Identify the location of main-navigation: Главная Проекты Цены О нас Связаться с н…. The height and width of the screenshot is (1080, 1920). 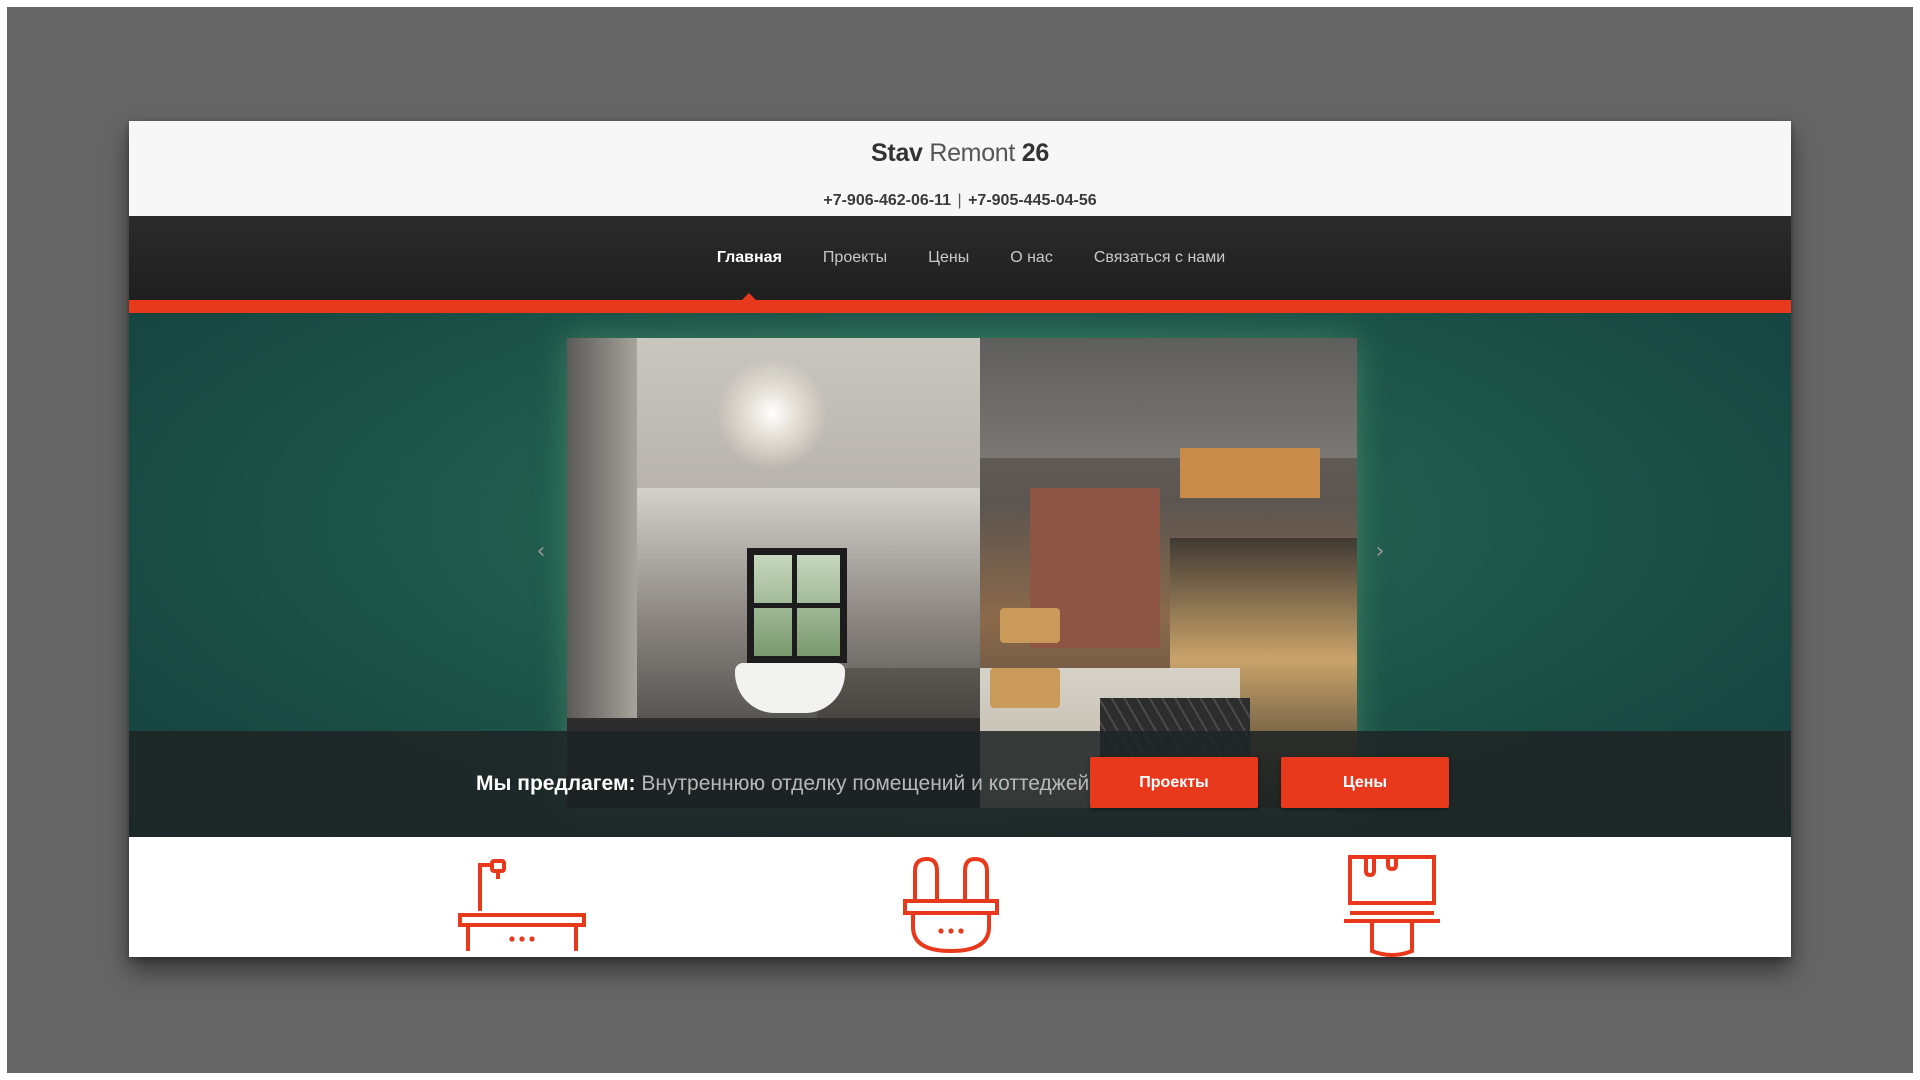
(960, 258).